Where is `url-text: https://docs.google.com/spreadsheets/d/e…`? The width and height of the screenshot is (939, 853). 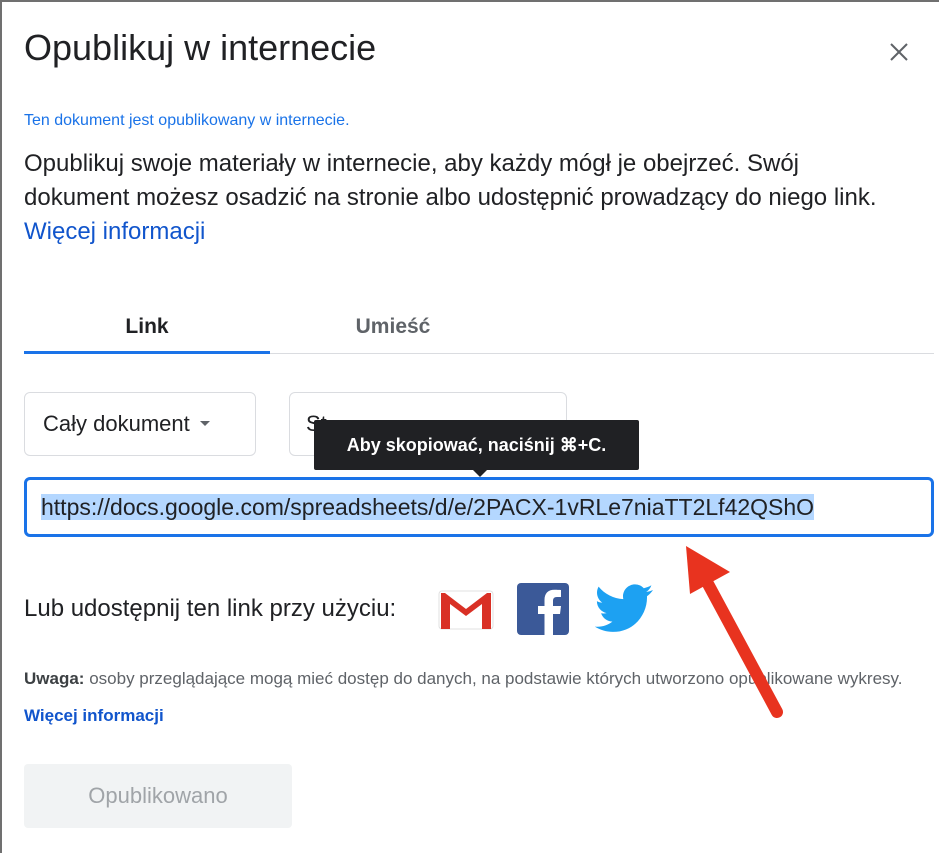
url-text: https://docs.google.com/spreadsheets/d/e… is located at coordinates (428, 507).